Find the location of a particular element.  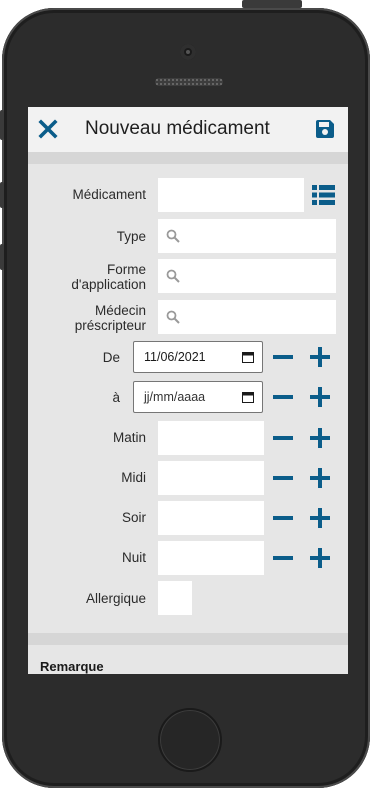

nuit-input is located at coordinates (211, 558).